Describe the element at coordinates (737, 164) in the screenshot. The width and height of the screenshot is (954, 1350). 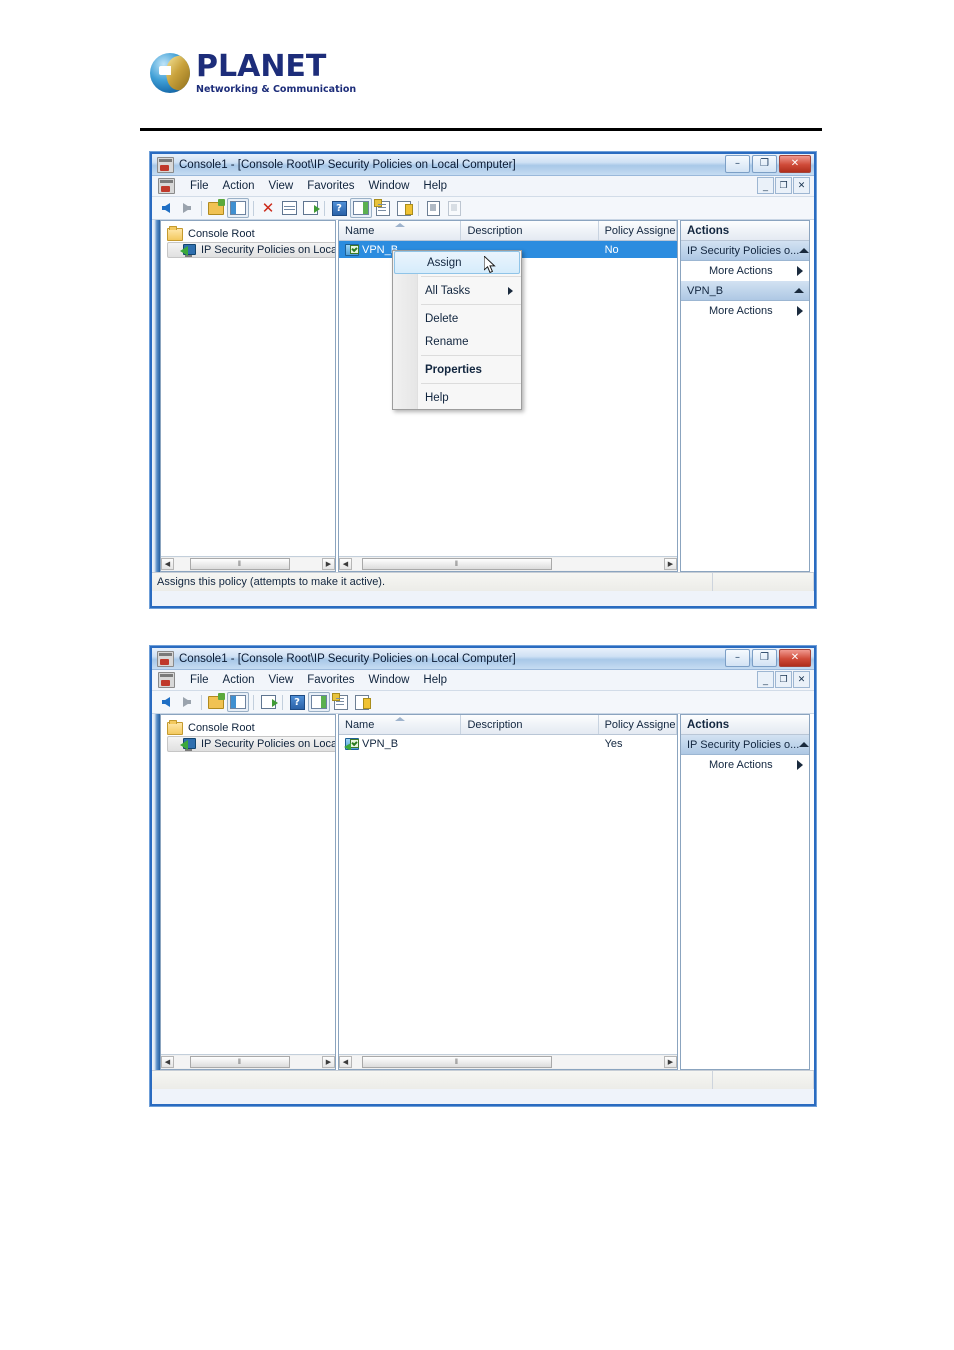
I see `window-1-minimize-button: –` at that location.